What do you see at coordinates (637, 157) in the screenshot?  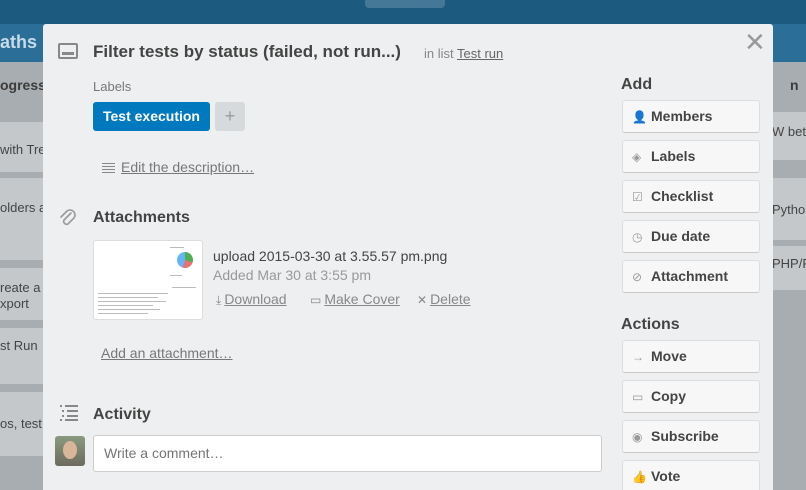 I see `tag-icon: ◈` at bounding box center [637, 157].